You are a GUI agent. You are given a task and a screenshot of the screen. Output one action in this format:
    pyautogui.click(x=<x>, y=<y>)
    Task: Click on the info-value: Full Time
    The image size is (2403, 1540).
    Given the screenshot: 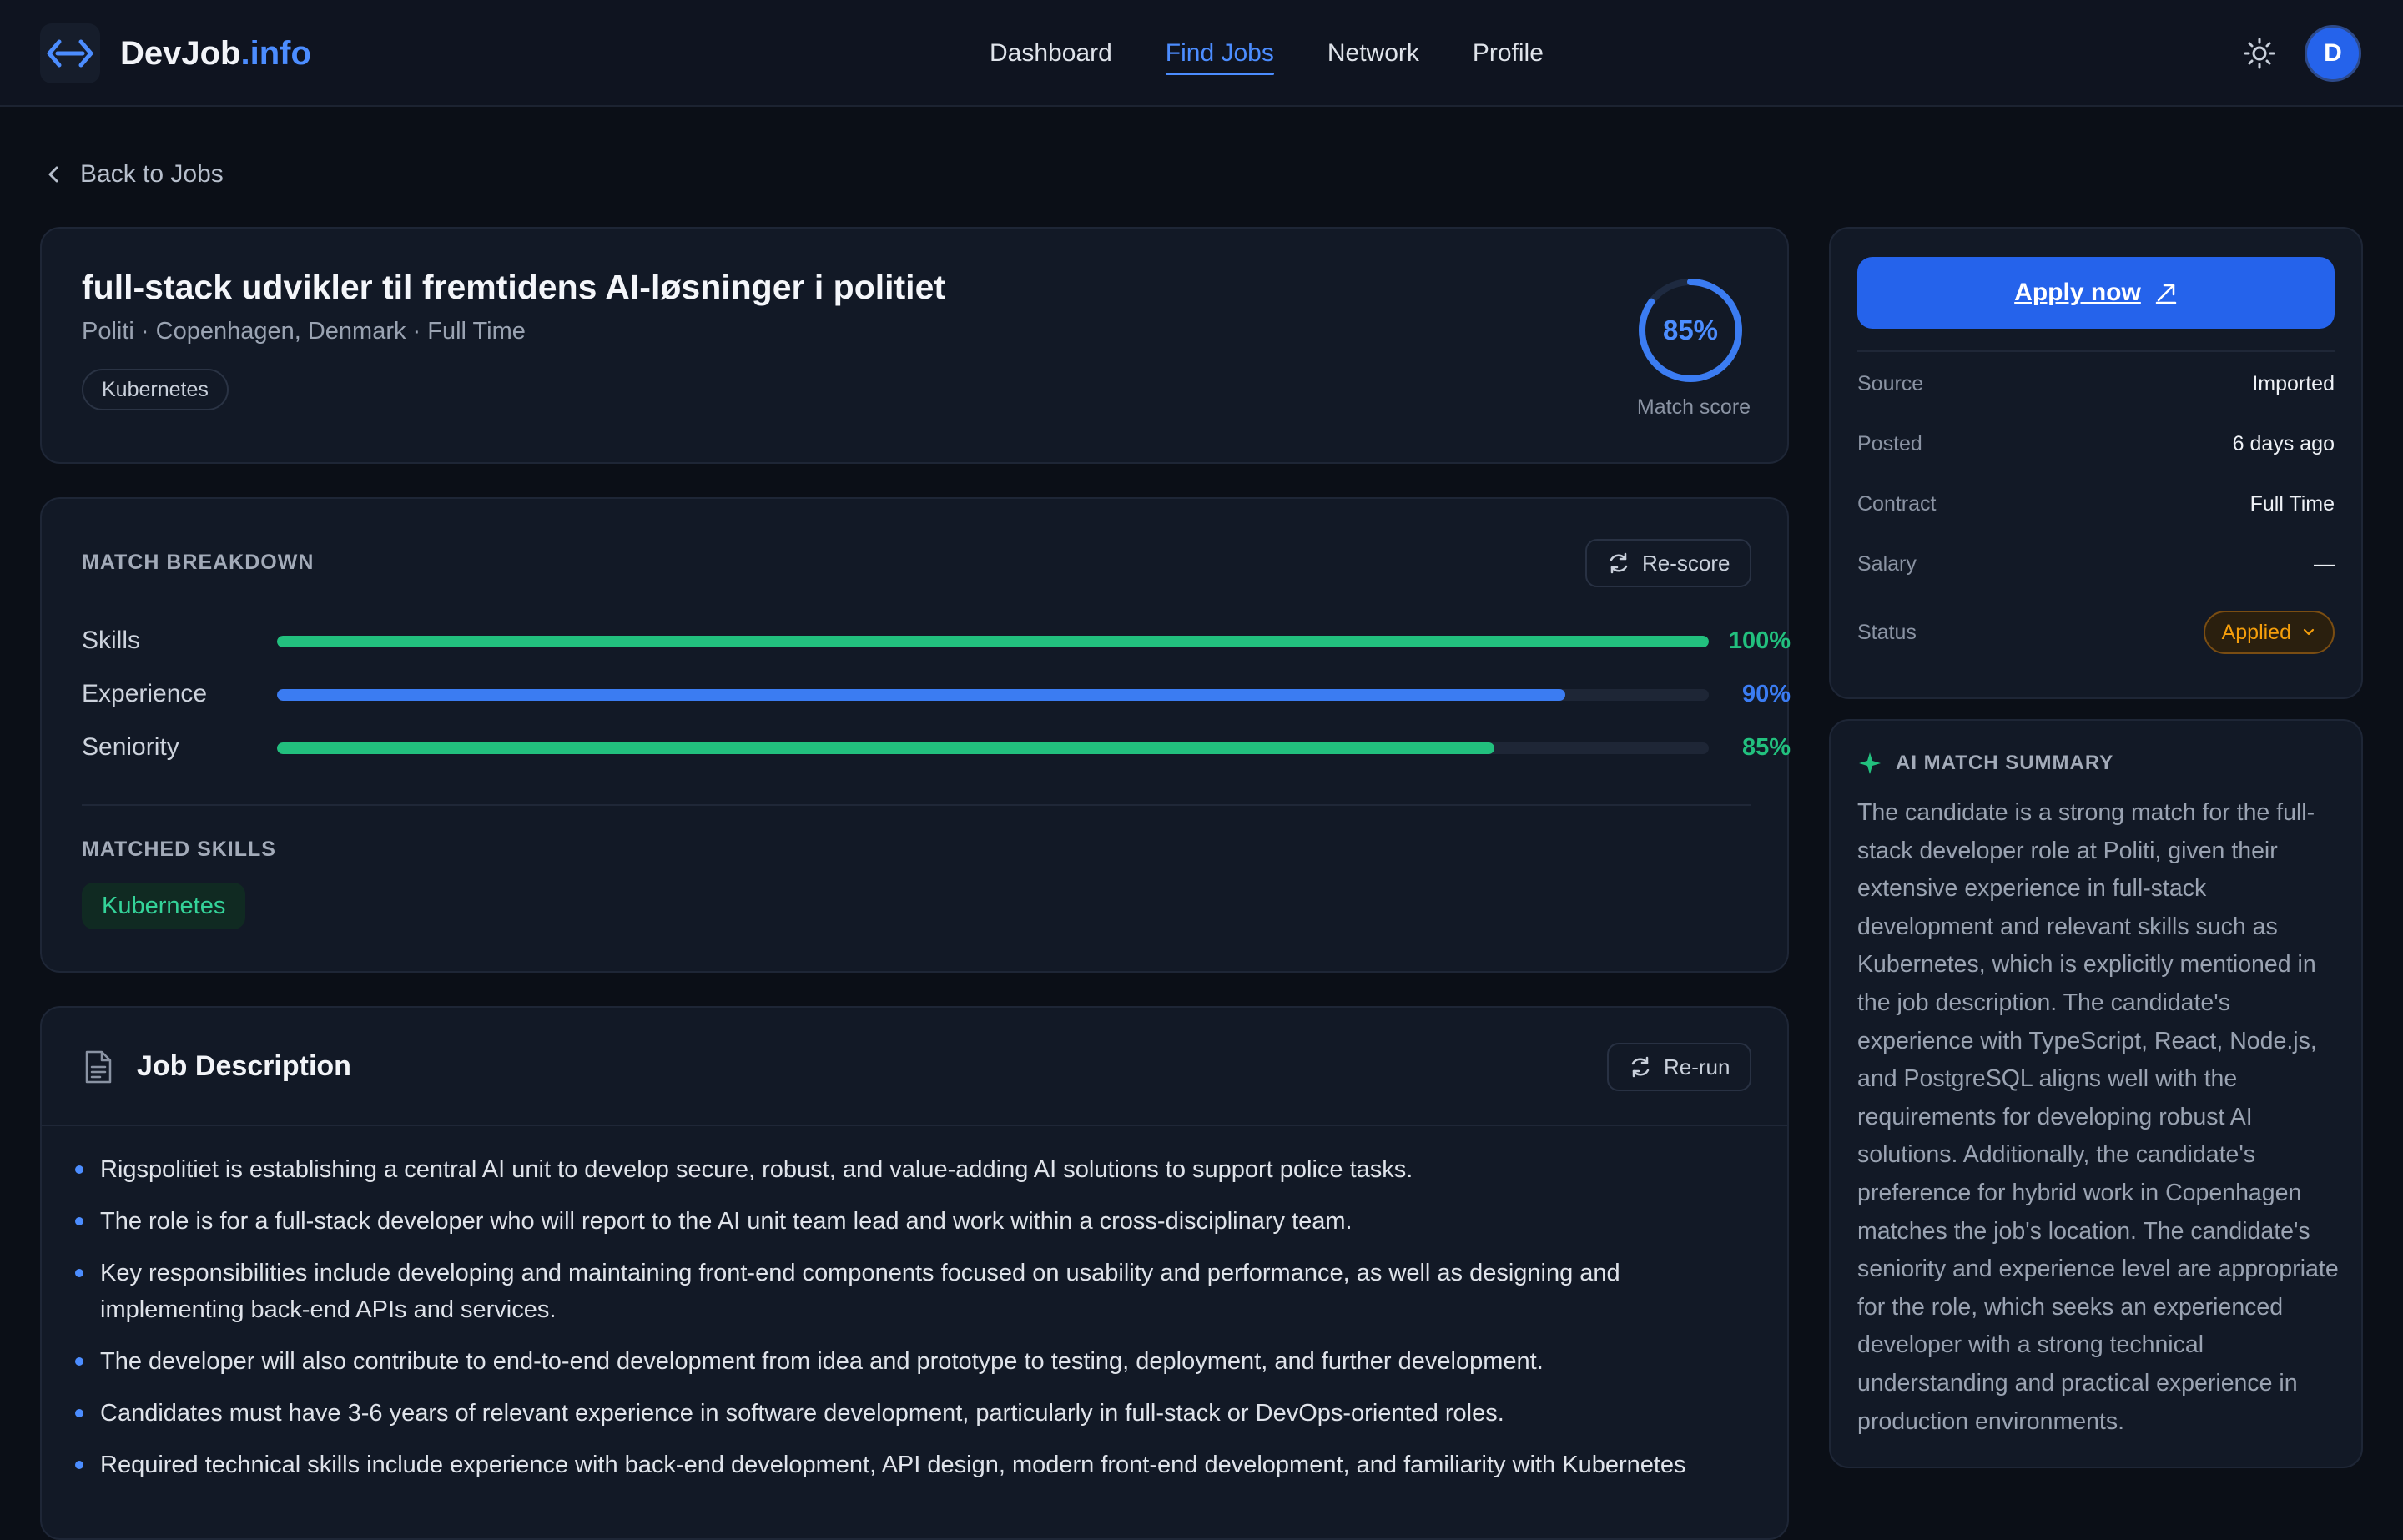 What is the action you would take?
    pyautogui.click(x=2292, y=504)
    